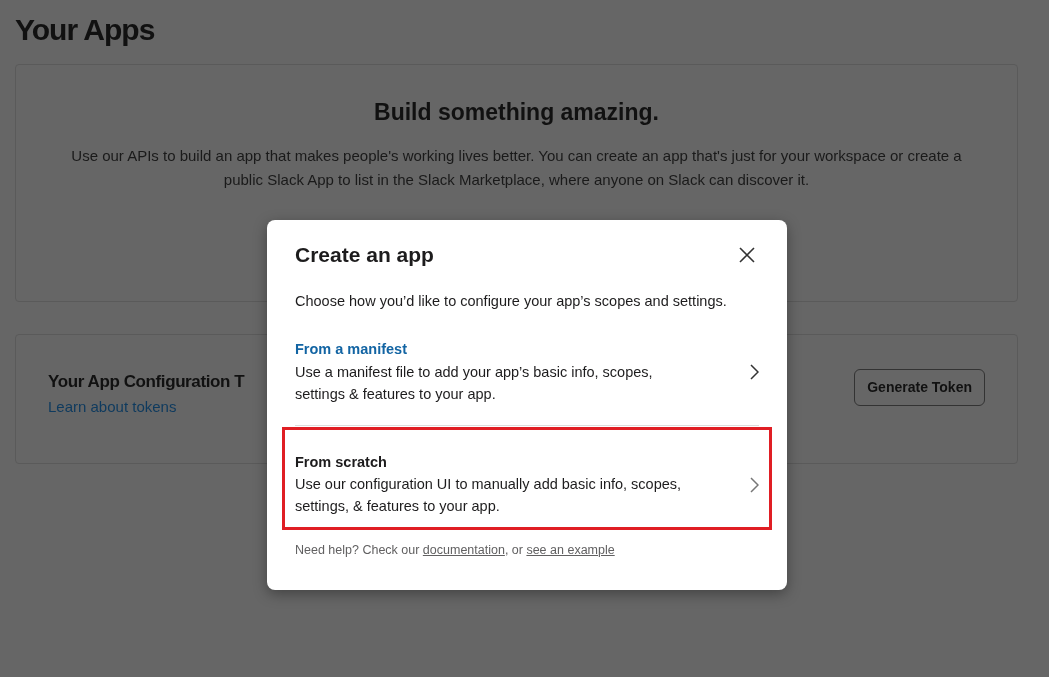 This screenshot has width=1049, height=677. What do you see at coordinates (516, 112) in the screenshot?
I see `intro-heading: Build something amazing.` at bounding box center [516, 112].